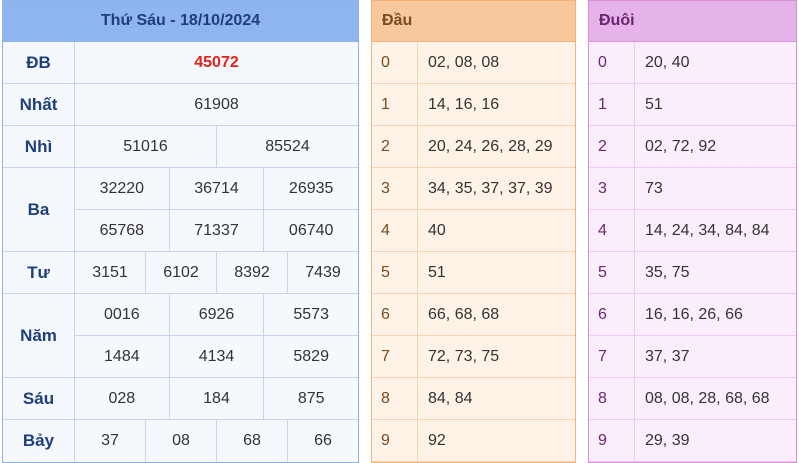 Image resolution: width=799 pixels, height=463 pixels. What do you see at coordinates (692, 21) in the screenshot?
I see `tail-table-title: Đuôi` at bounding box center [692, 21].